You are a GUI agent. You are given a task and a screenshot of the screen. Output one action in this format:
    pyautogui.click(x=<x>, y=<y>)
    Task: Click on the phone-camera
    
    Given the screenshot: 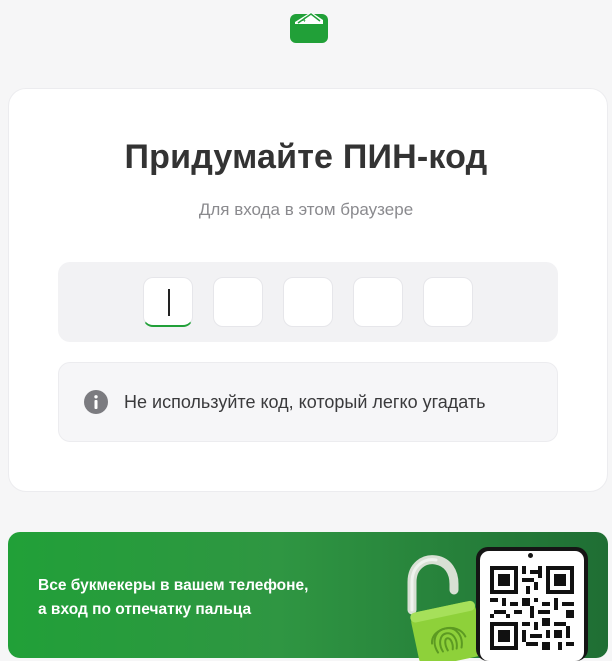 What is the action you would take?
    pyautogui.click(x=530, y=555)
    